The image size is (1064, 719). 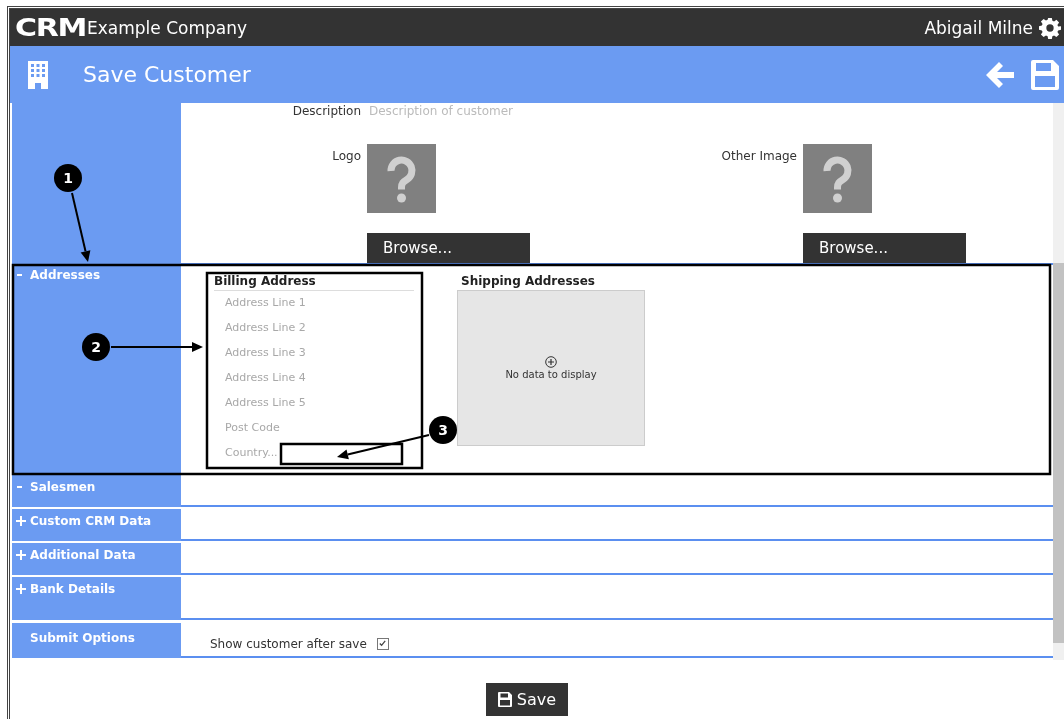 I want to click on callout-badge: 3, so click(x=443, y=430).